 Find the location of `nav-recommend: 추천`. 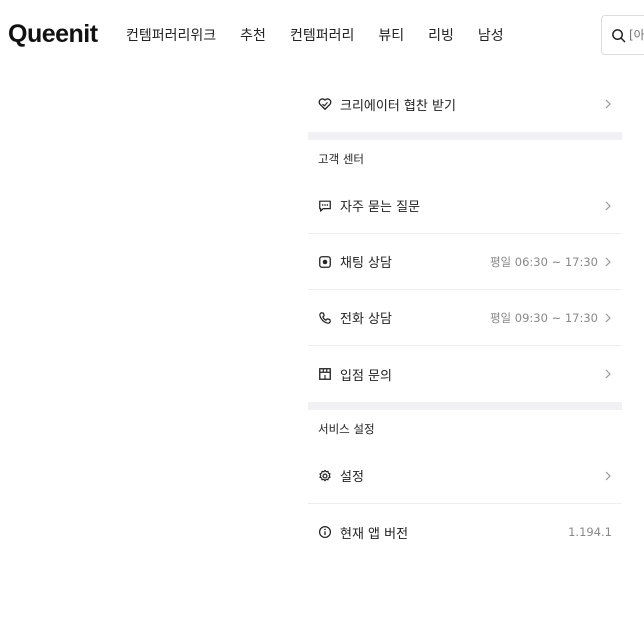

nav-recommend: 추천 is located at coordinates (253, 35).